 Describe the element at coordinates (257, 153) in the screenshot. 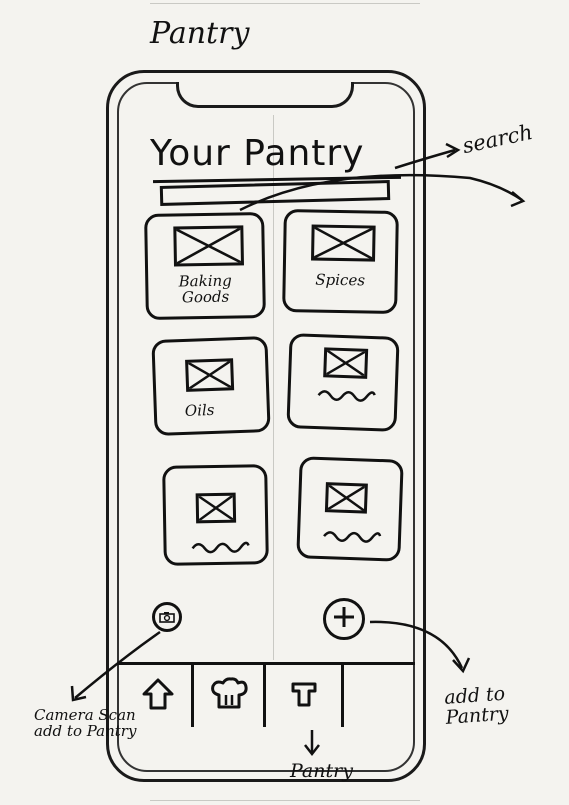

I see `screen-header-title: Your Pantry` at that location.